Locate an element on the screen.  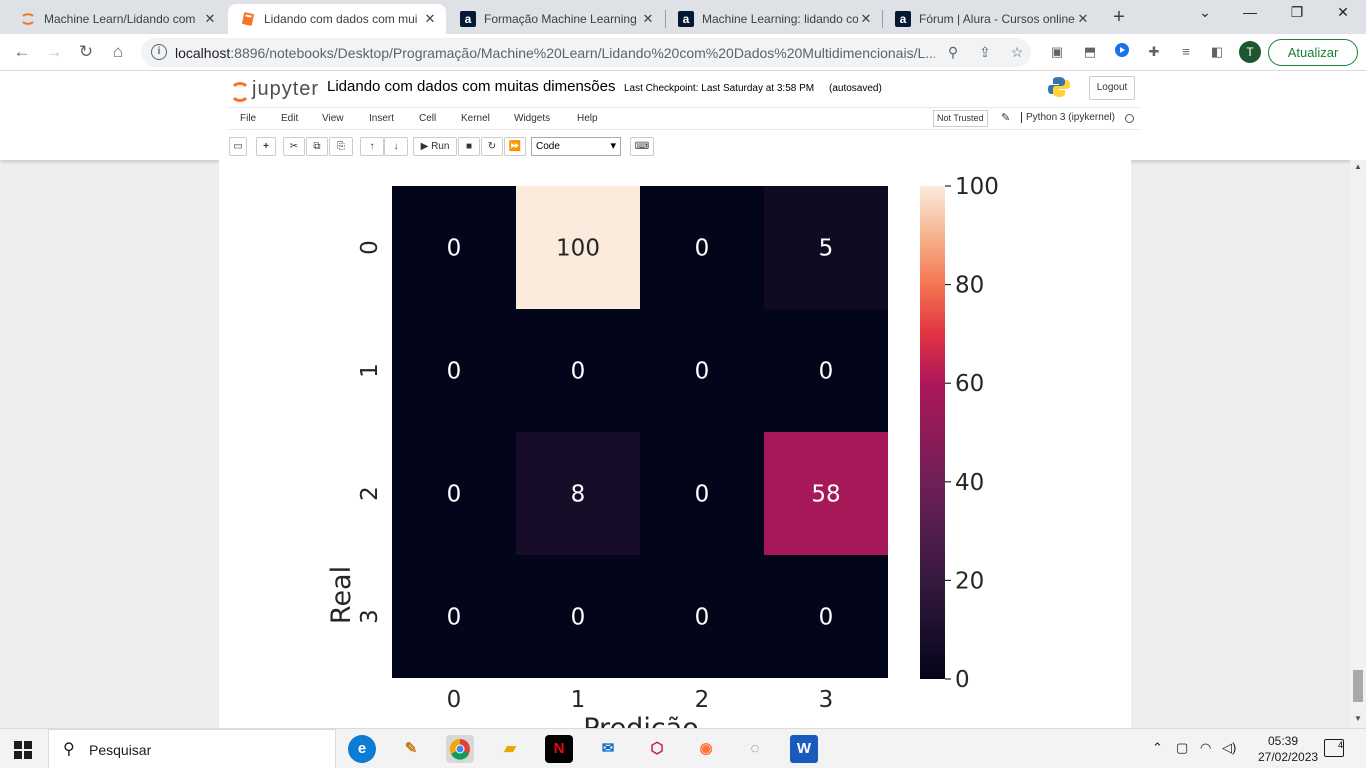
chrome-icon is located at coordinates (460, 749).